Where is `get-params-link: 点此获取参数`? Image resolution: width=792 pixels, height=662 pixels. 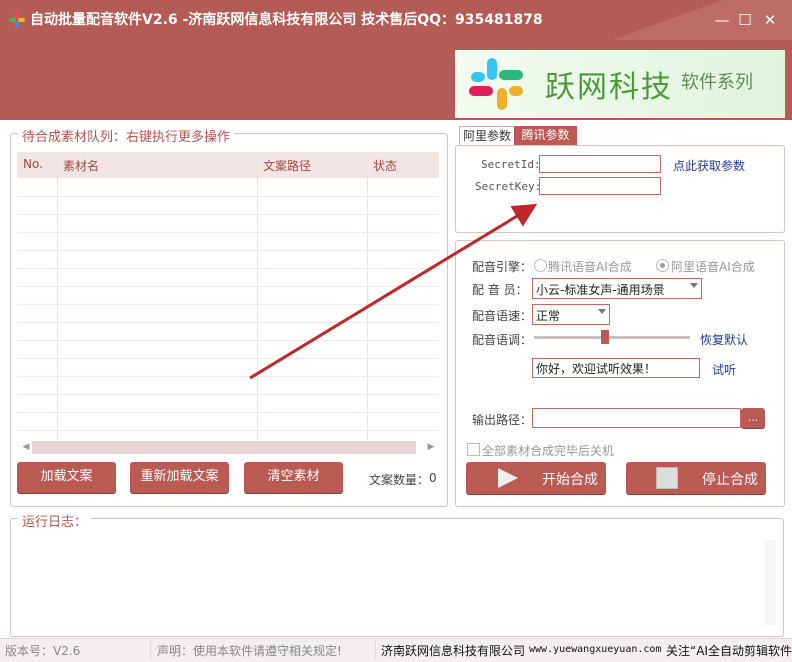
get-params-link: 点此获取参数 is located at coordinates (709, 165).